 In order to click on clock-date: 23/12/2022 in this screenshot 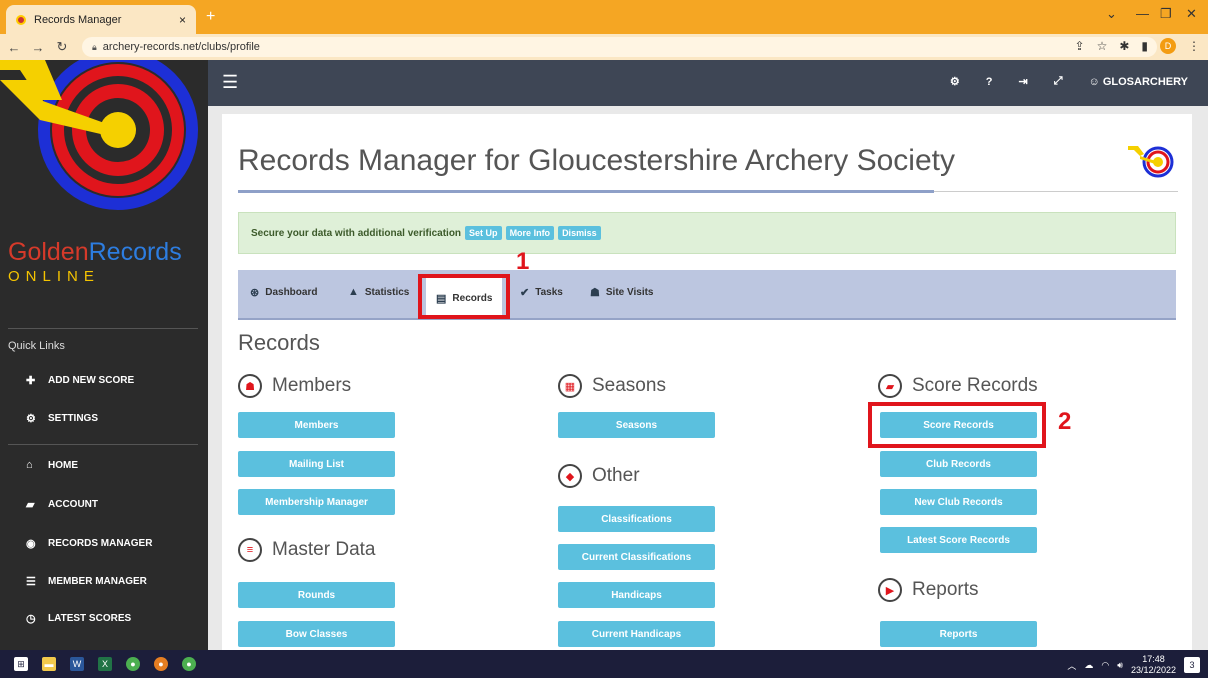, I will do `click(1153, 670)`.